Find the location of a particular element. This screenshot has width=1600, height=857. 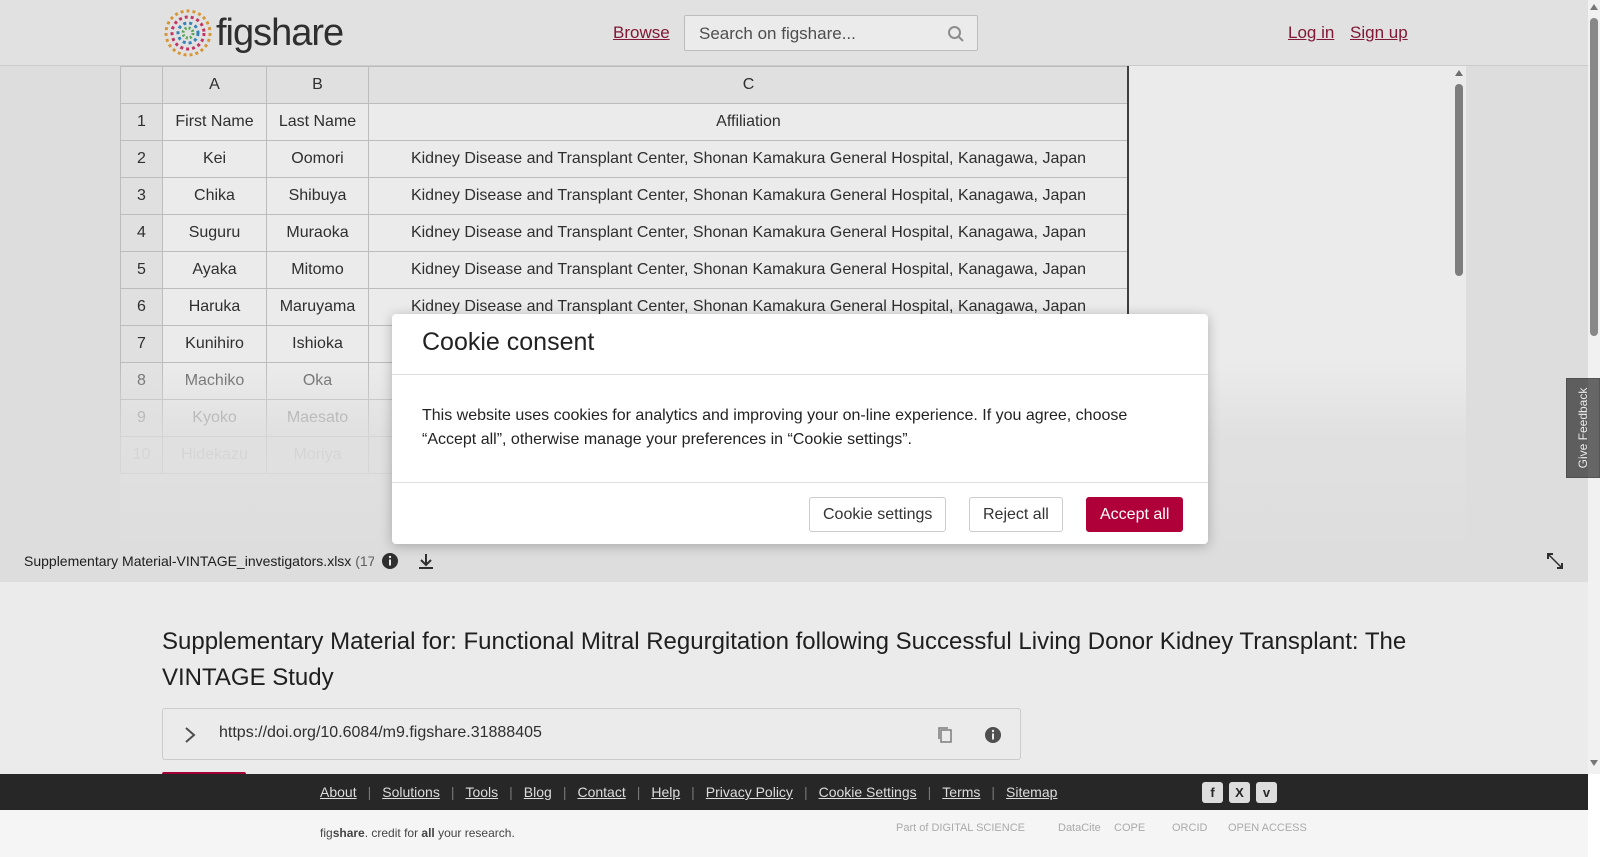

x-icon: X is located at coordinates (1239, 792).